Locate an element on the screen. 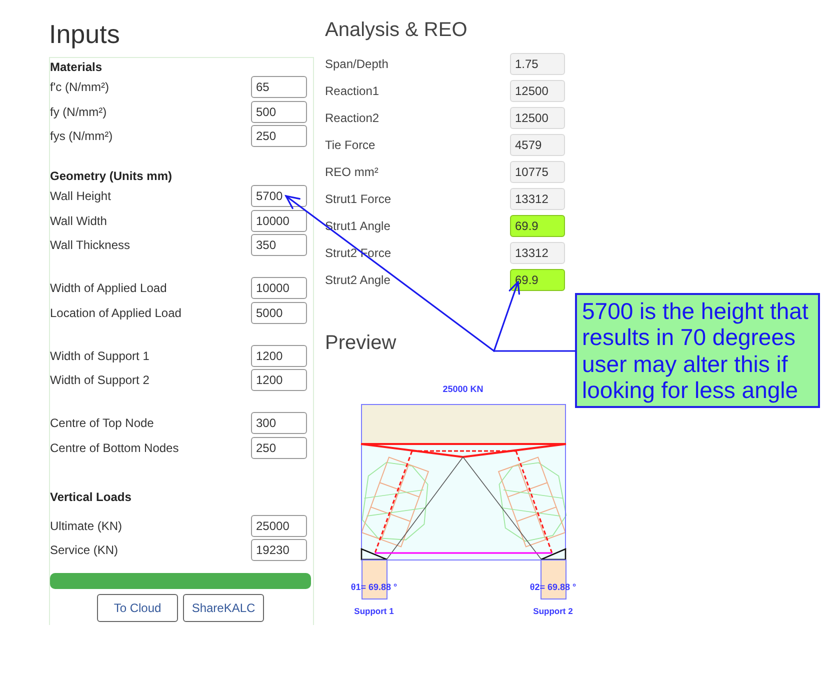  result-label: Span/Depth is located at coordinates (356, 64).